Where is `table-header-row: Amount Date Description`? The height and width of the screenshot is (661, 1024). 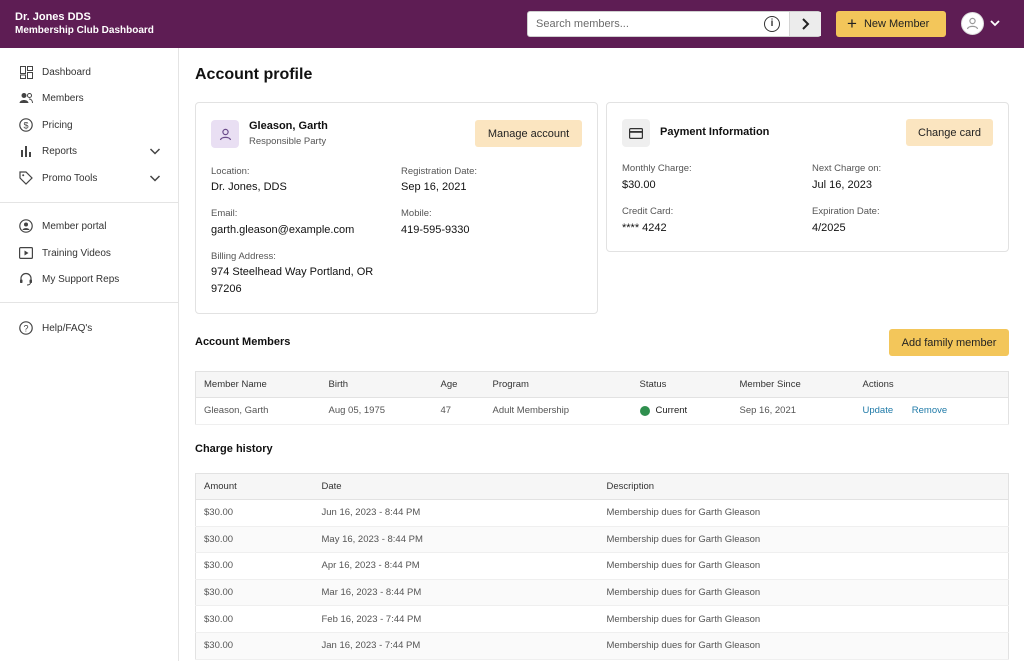 table-header-row: Amount Date Description is located at coordinates (602, 486).